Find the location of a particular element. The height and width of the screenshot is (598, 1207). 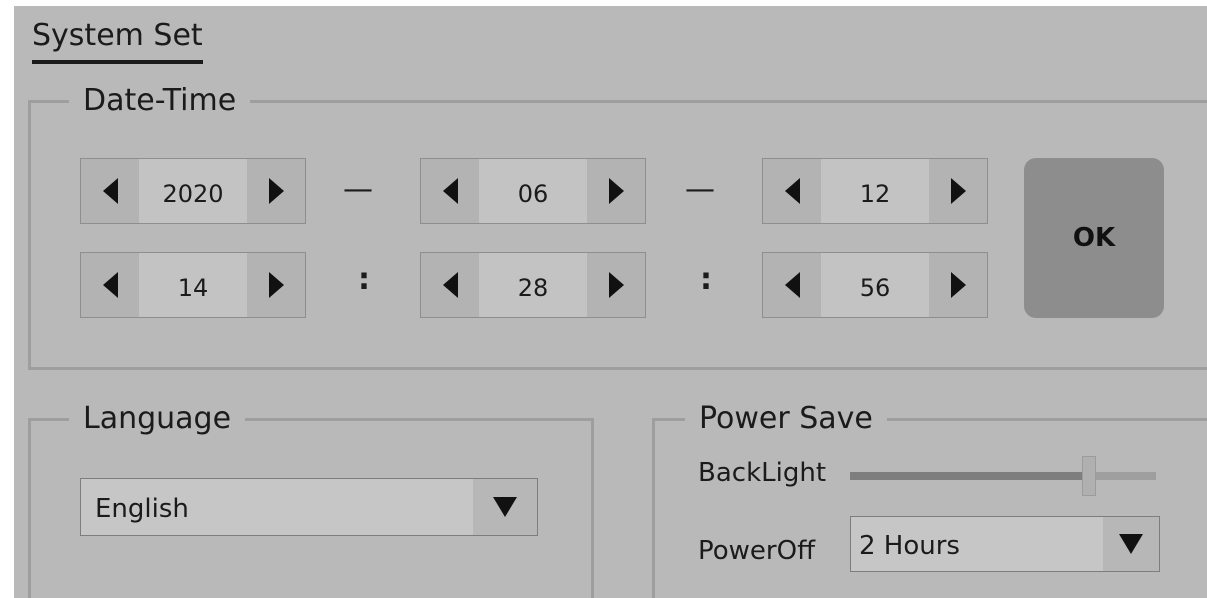

day-stepper: 12 is located at coordinates (875, 191).